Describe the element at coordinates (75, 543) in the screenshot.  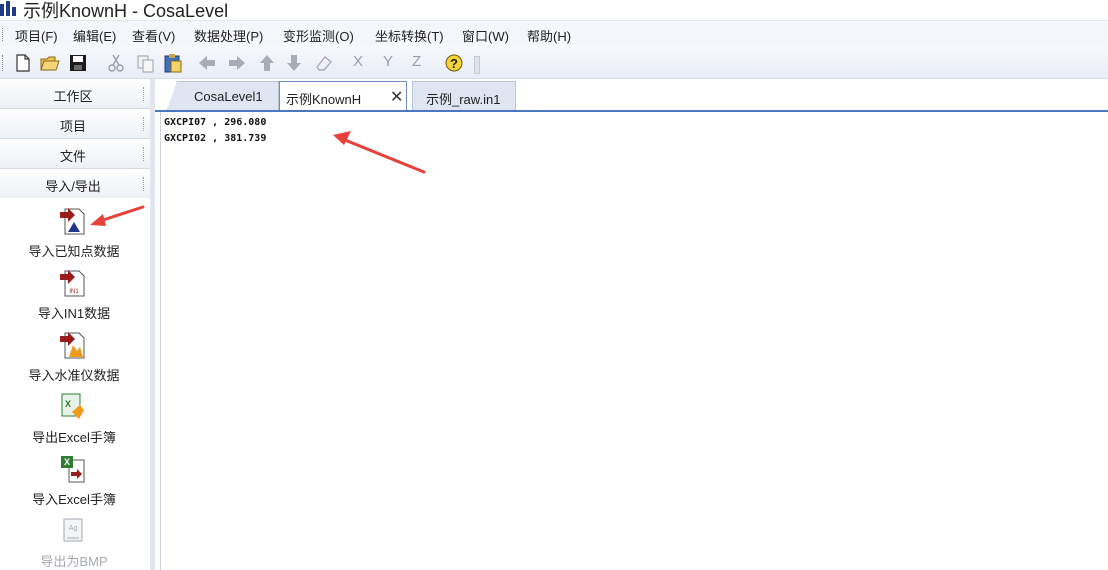
I see `export-bmp-button: Ag 导出为BMP` at that location.